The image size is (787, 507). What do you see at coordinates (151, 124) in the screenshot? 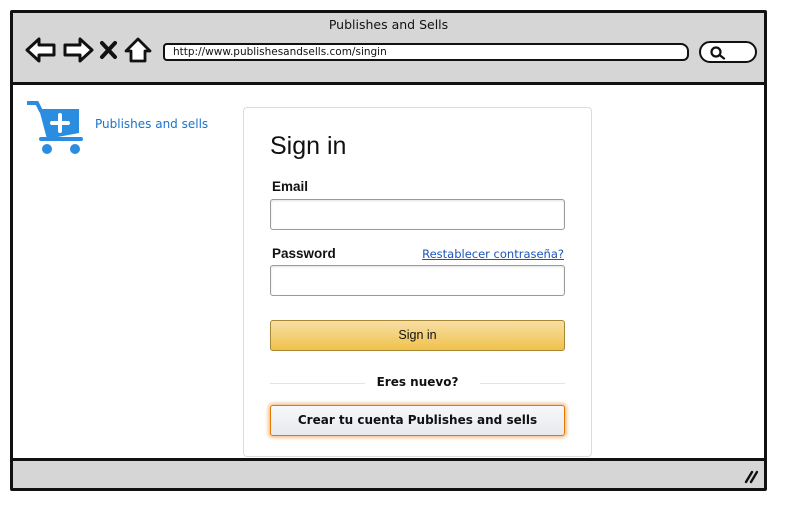
I see `brand-name: Publishes and sells` at bounding box center [151, 124].